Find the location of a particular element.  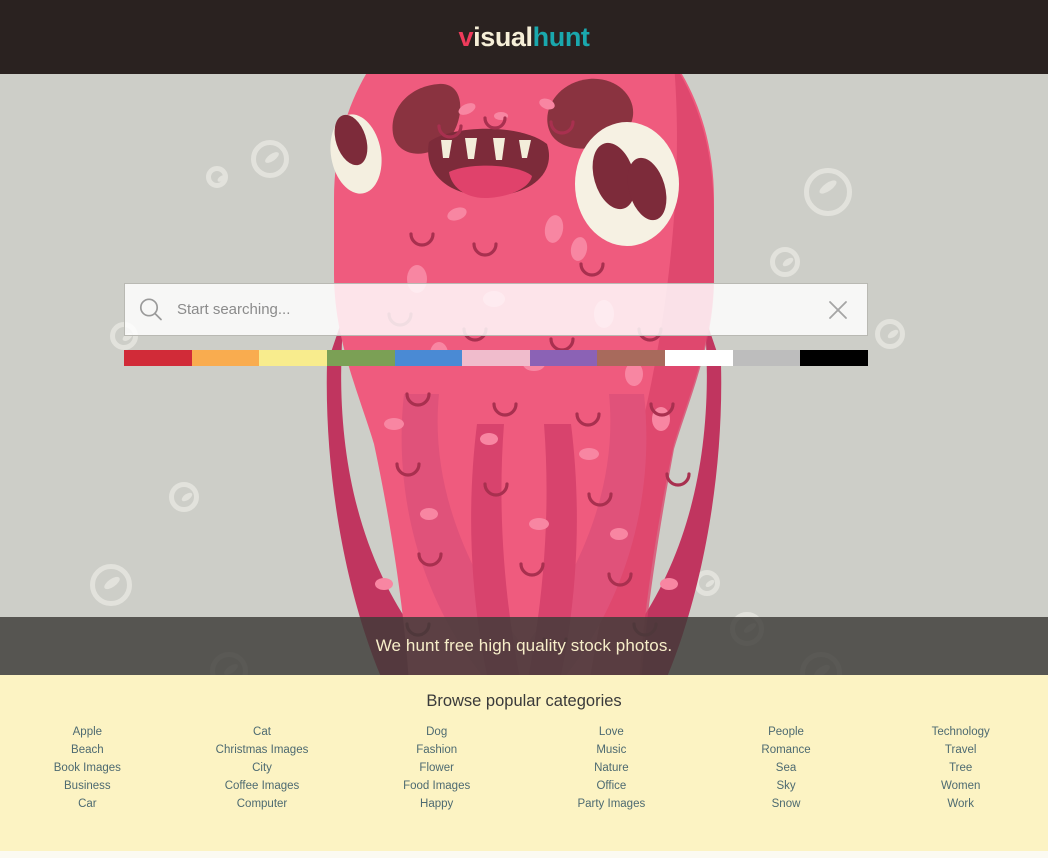

site-header: visualhunt is located at coordinates (524, 37).